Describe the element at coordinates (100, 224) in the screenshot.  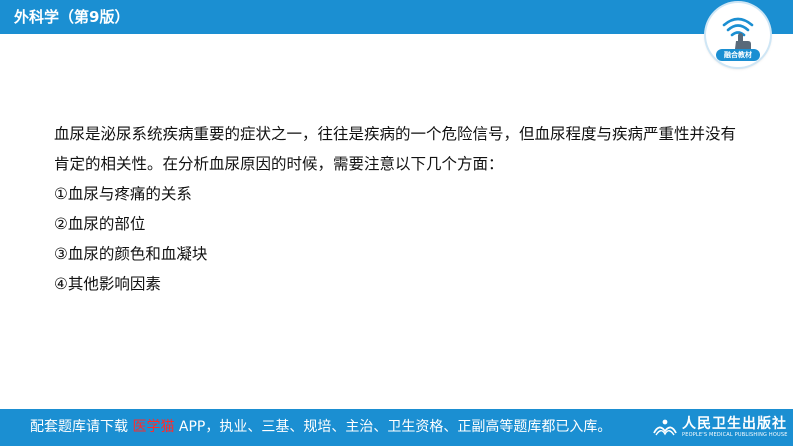
I see `list-item: ②血尿的部位` at that location.